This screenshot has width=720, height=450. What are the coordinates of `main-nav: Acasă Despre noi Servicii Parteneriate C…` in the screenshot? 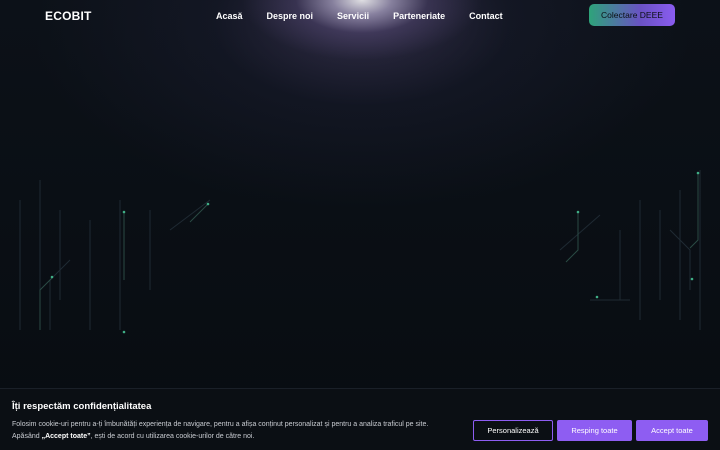 It's located at (367, 16).